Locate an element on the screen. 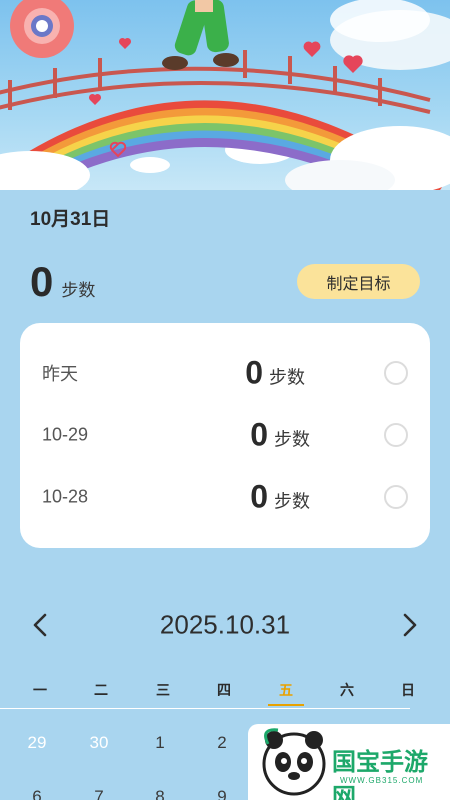 Image resolution: width=450 pixels, height=800 pixels. calendar-day: 9 is located at coordinates (222, 793).